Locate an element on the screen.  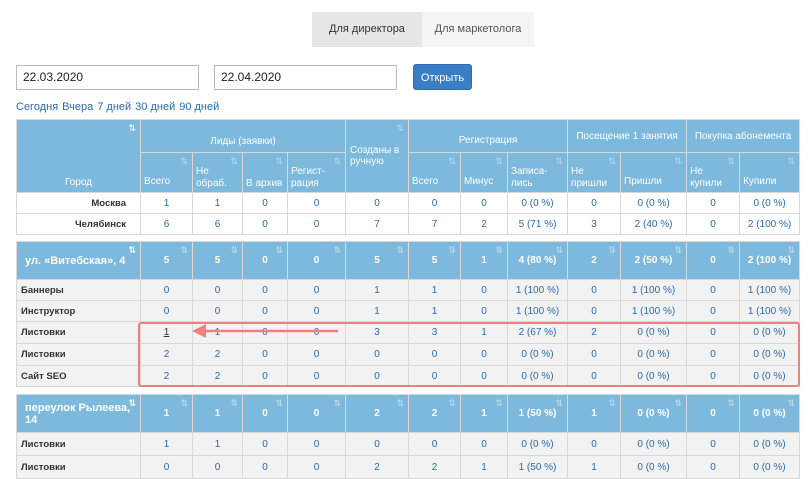
cell-value: 5 (71 %) is located at coordinates (538, 224).